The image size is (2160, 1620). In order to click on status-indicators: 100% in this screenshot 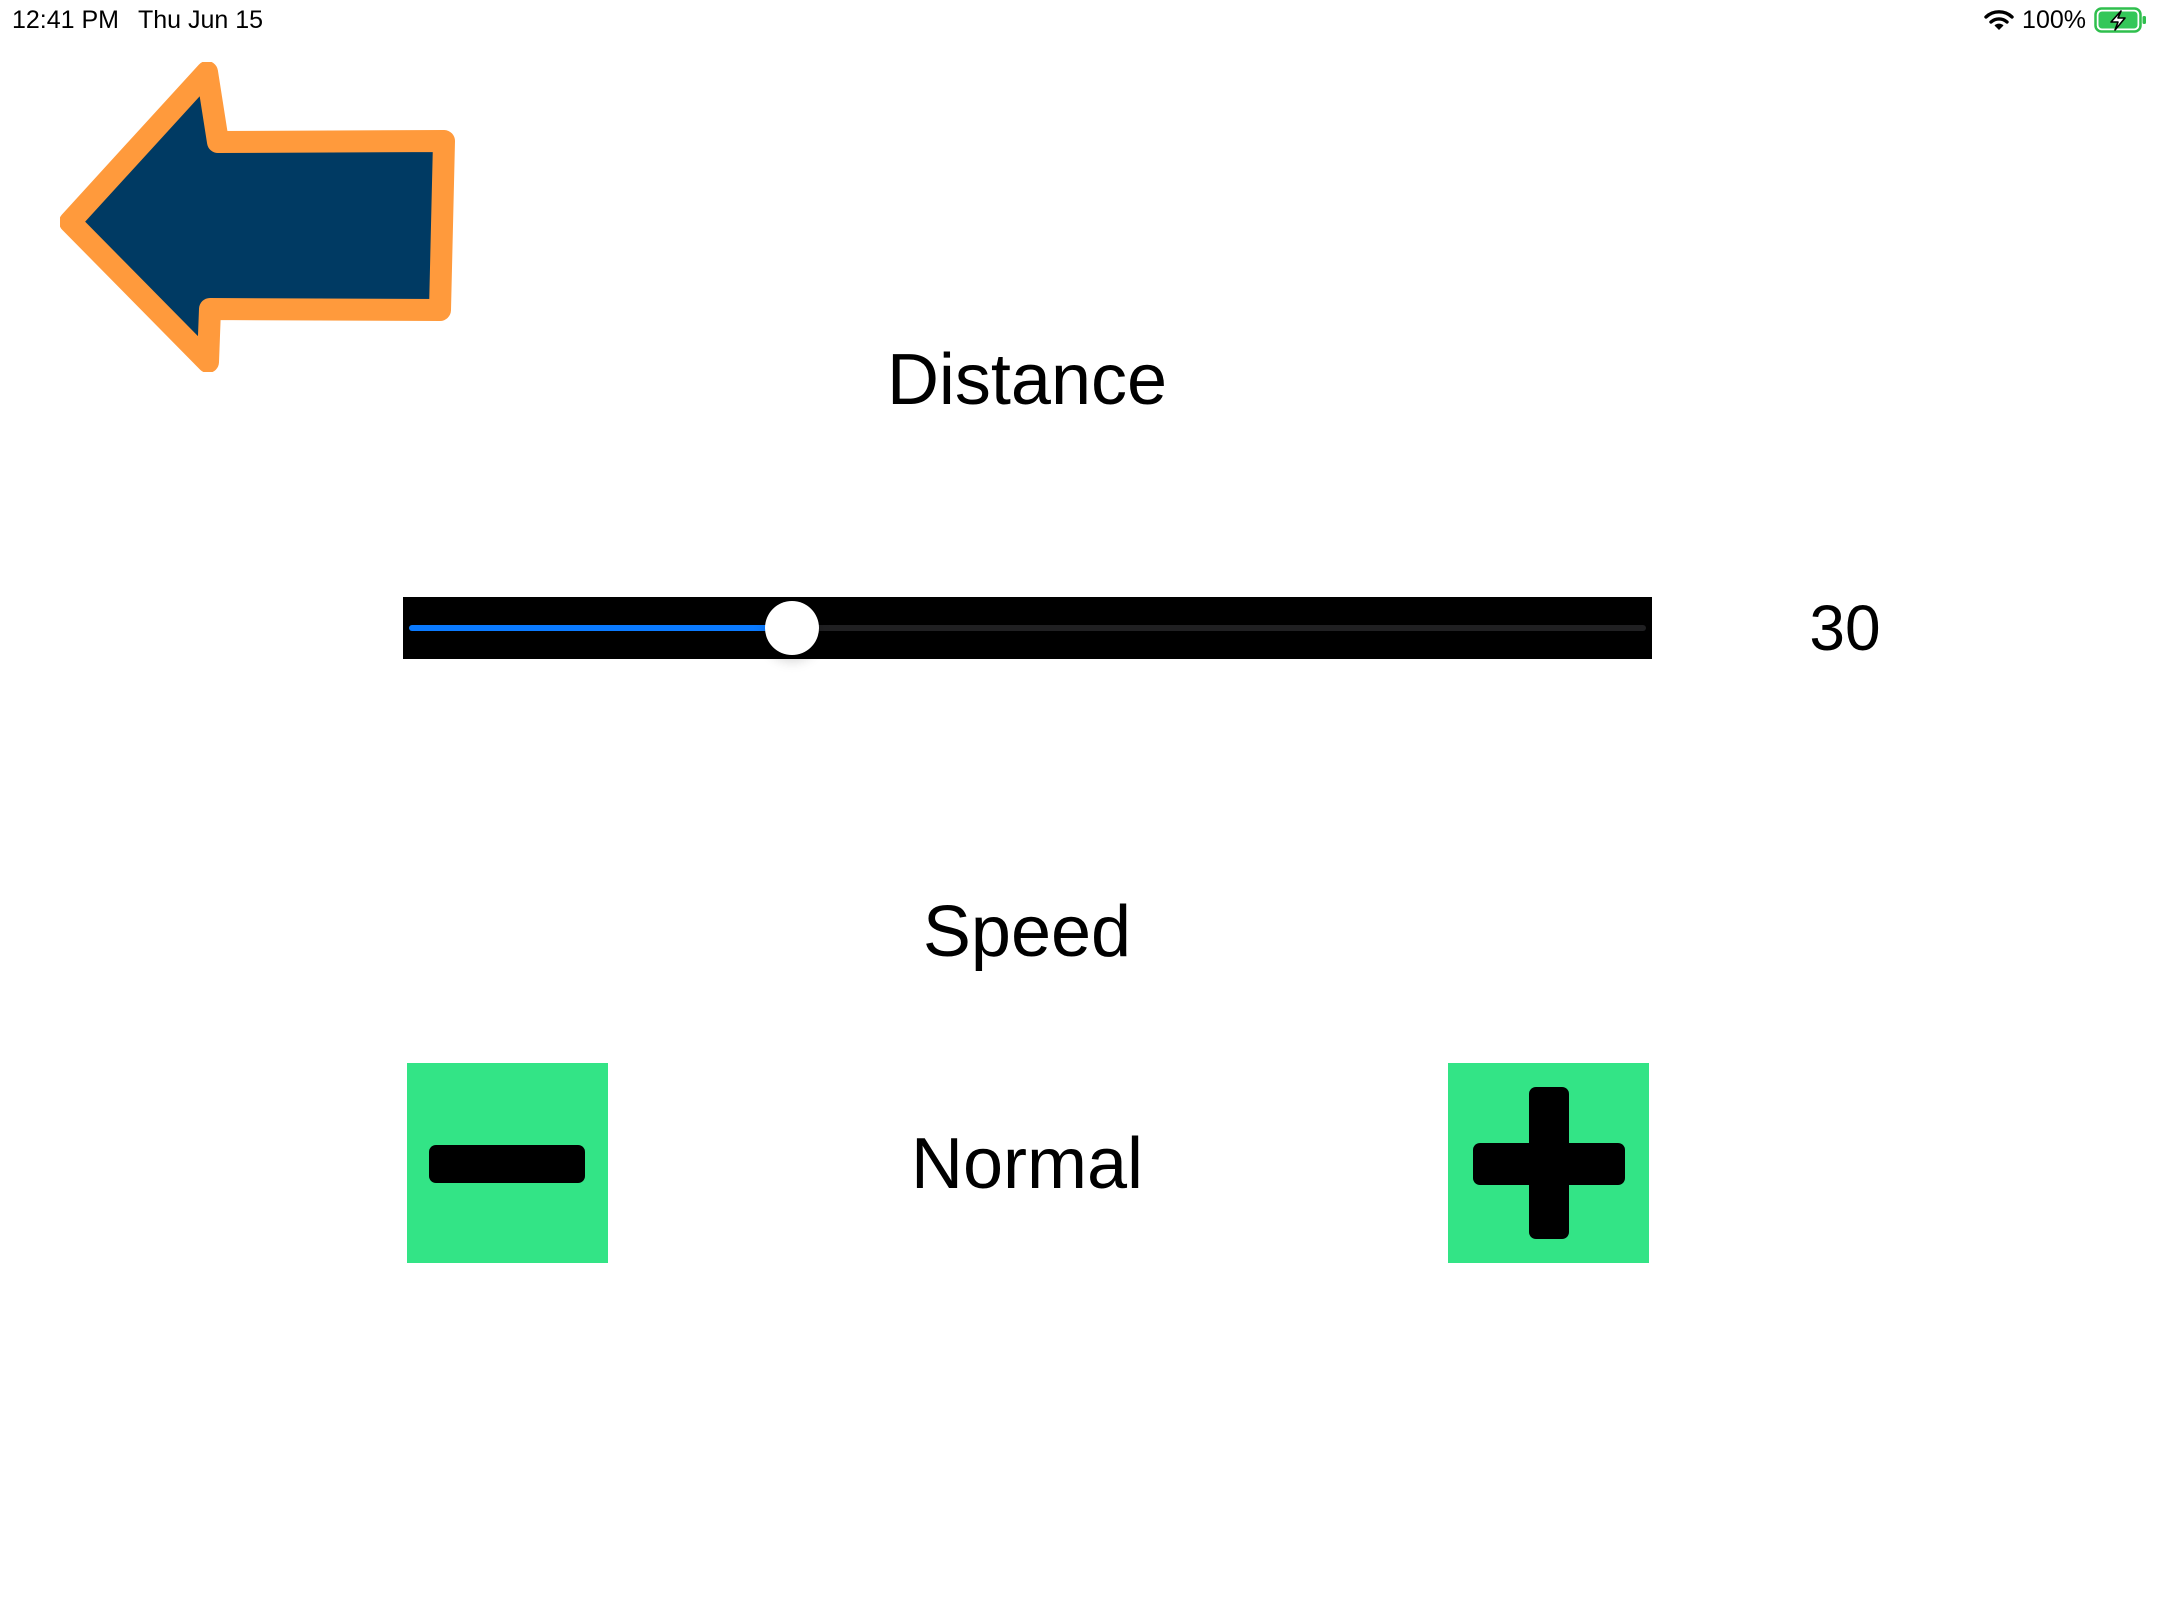, I will do `click(2066, 20)`.